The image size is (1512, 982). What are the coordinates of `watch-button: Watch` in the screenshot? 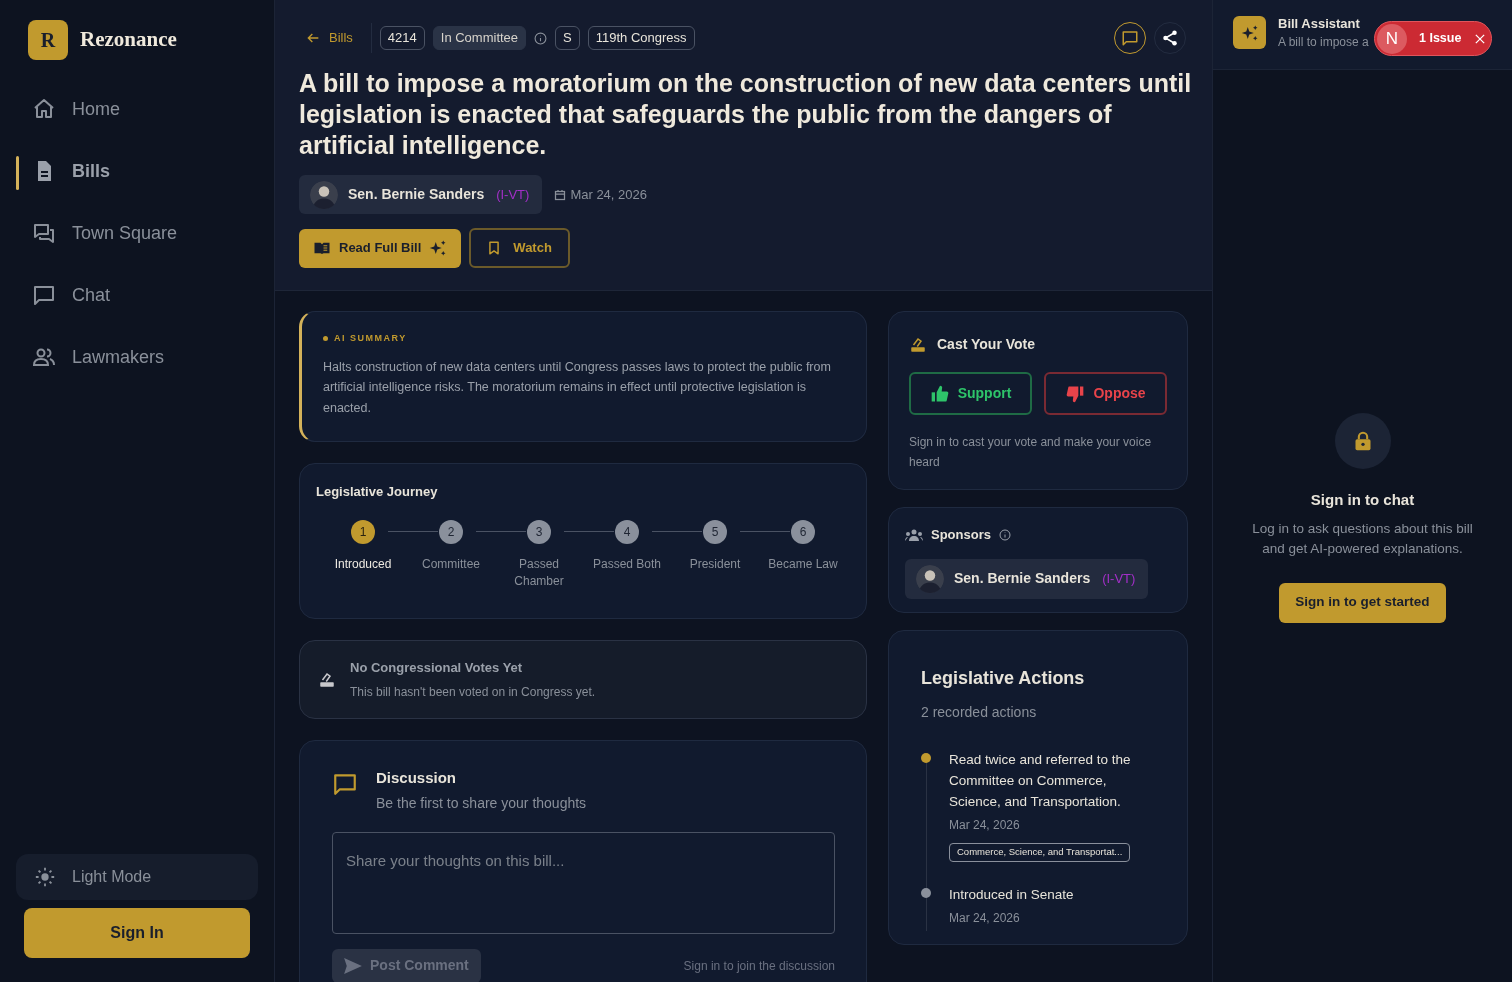 It's located at (519, 248).